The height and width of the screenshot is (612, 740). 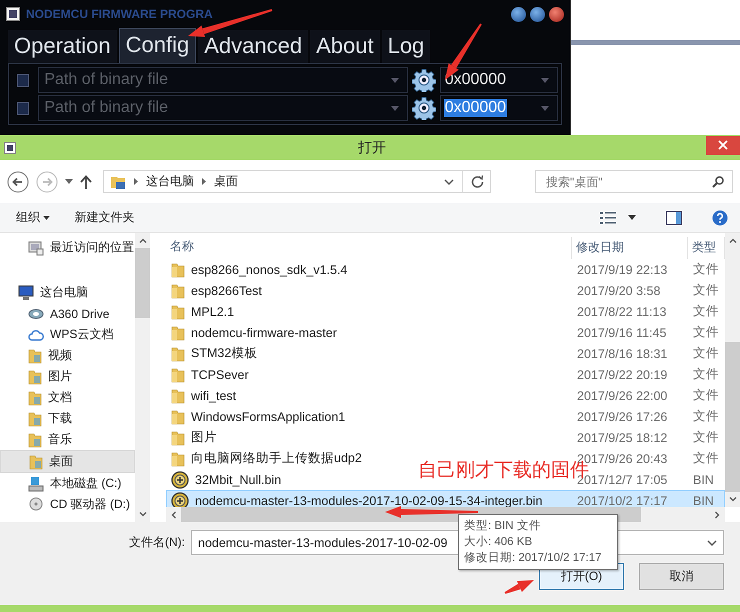 What do you see at coordinates (67, 355) in the screenshot?
I see `sidebar-item: 视频` at bounding box center [67, 355].